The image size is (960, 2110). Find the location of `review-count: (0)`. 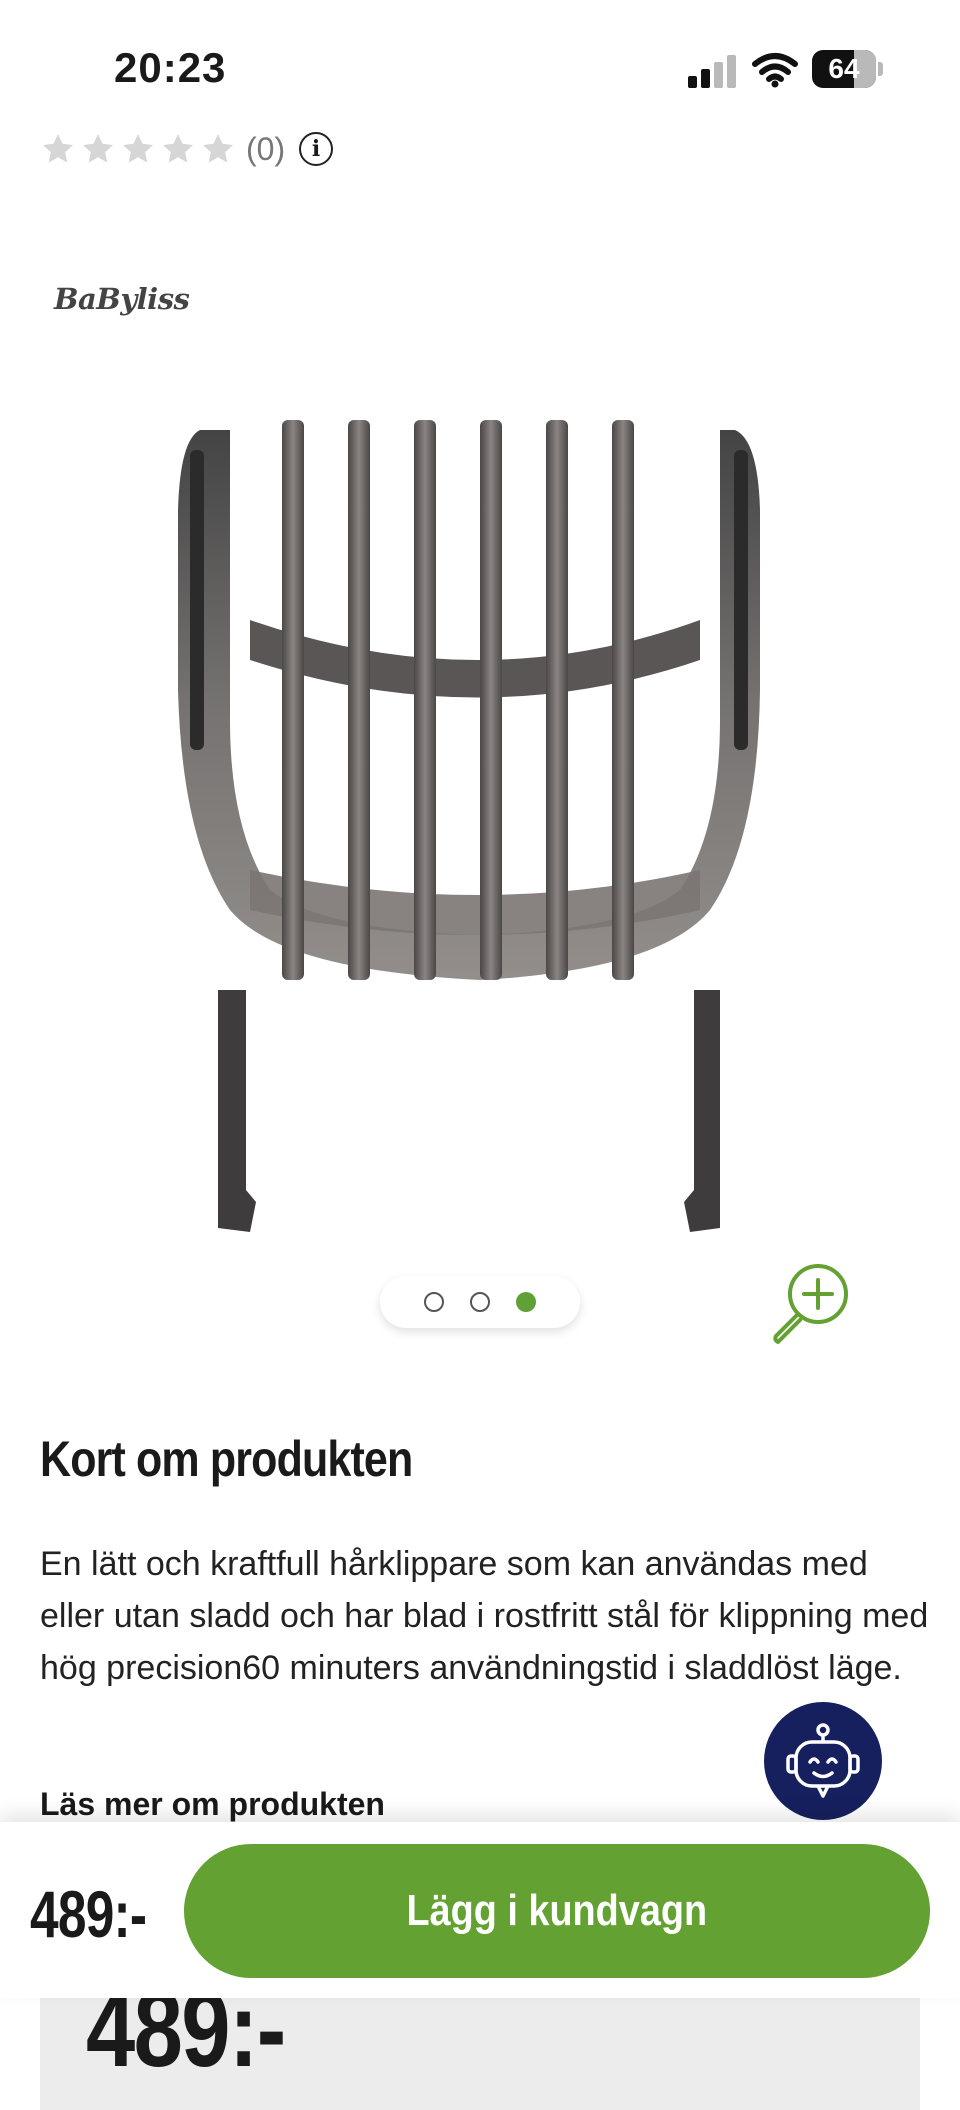

review-count: (0) is located at coordinates (266, 148).